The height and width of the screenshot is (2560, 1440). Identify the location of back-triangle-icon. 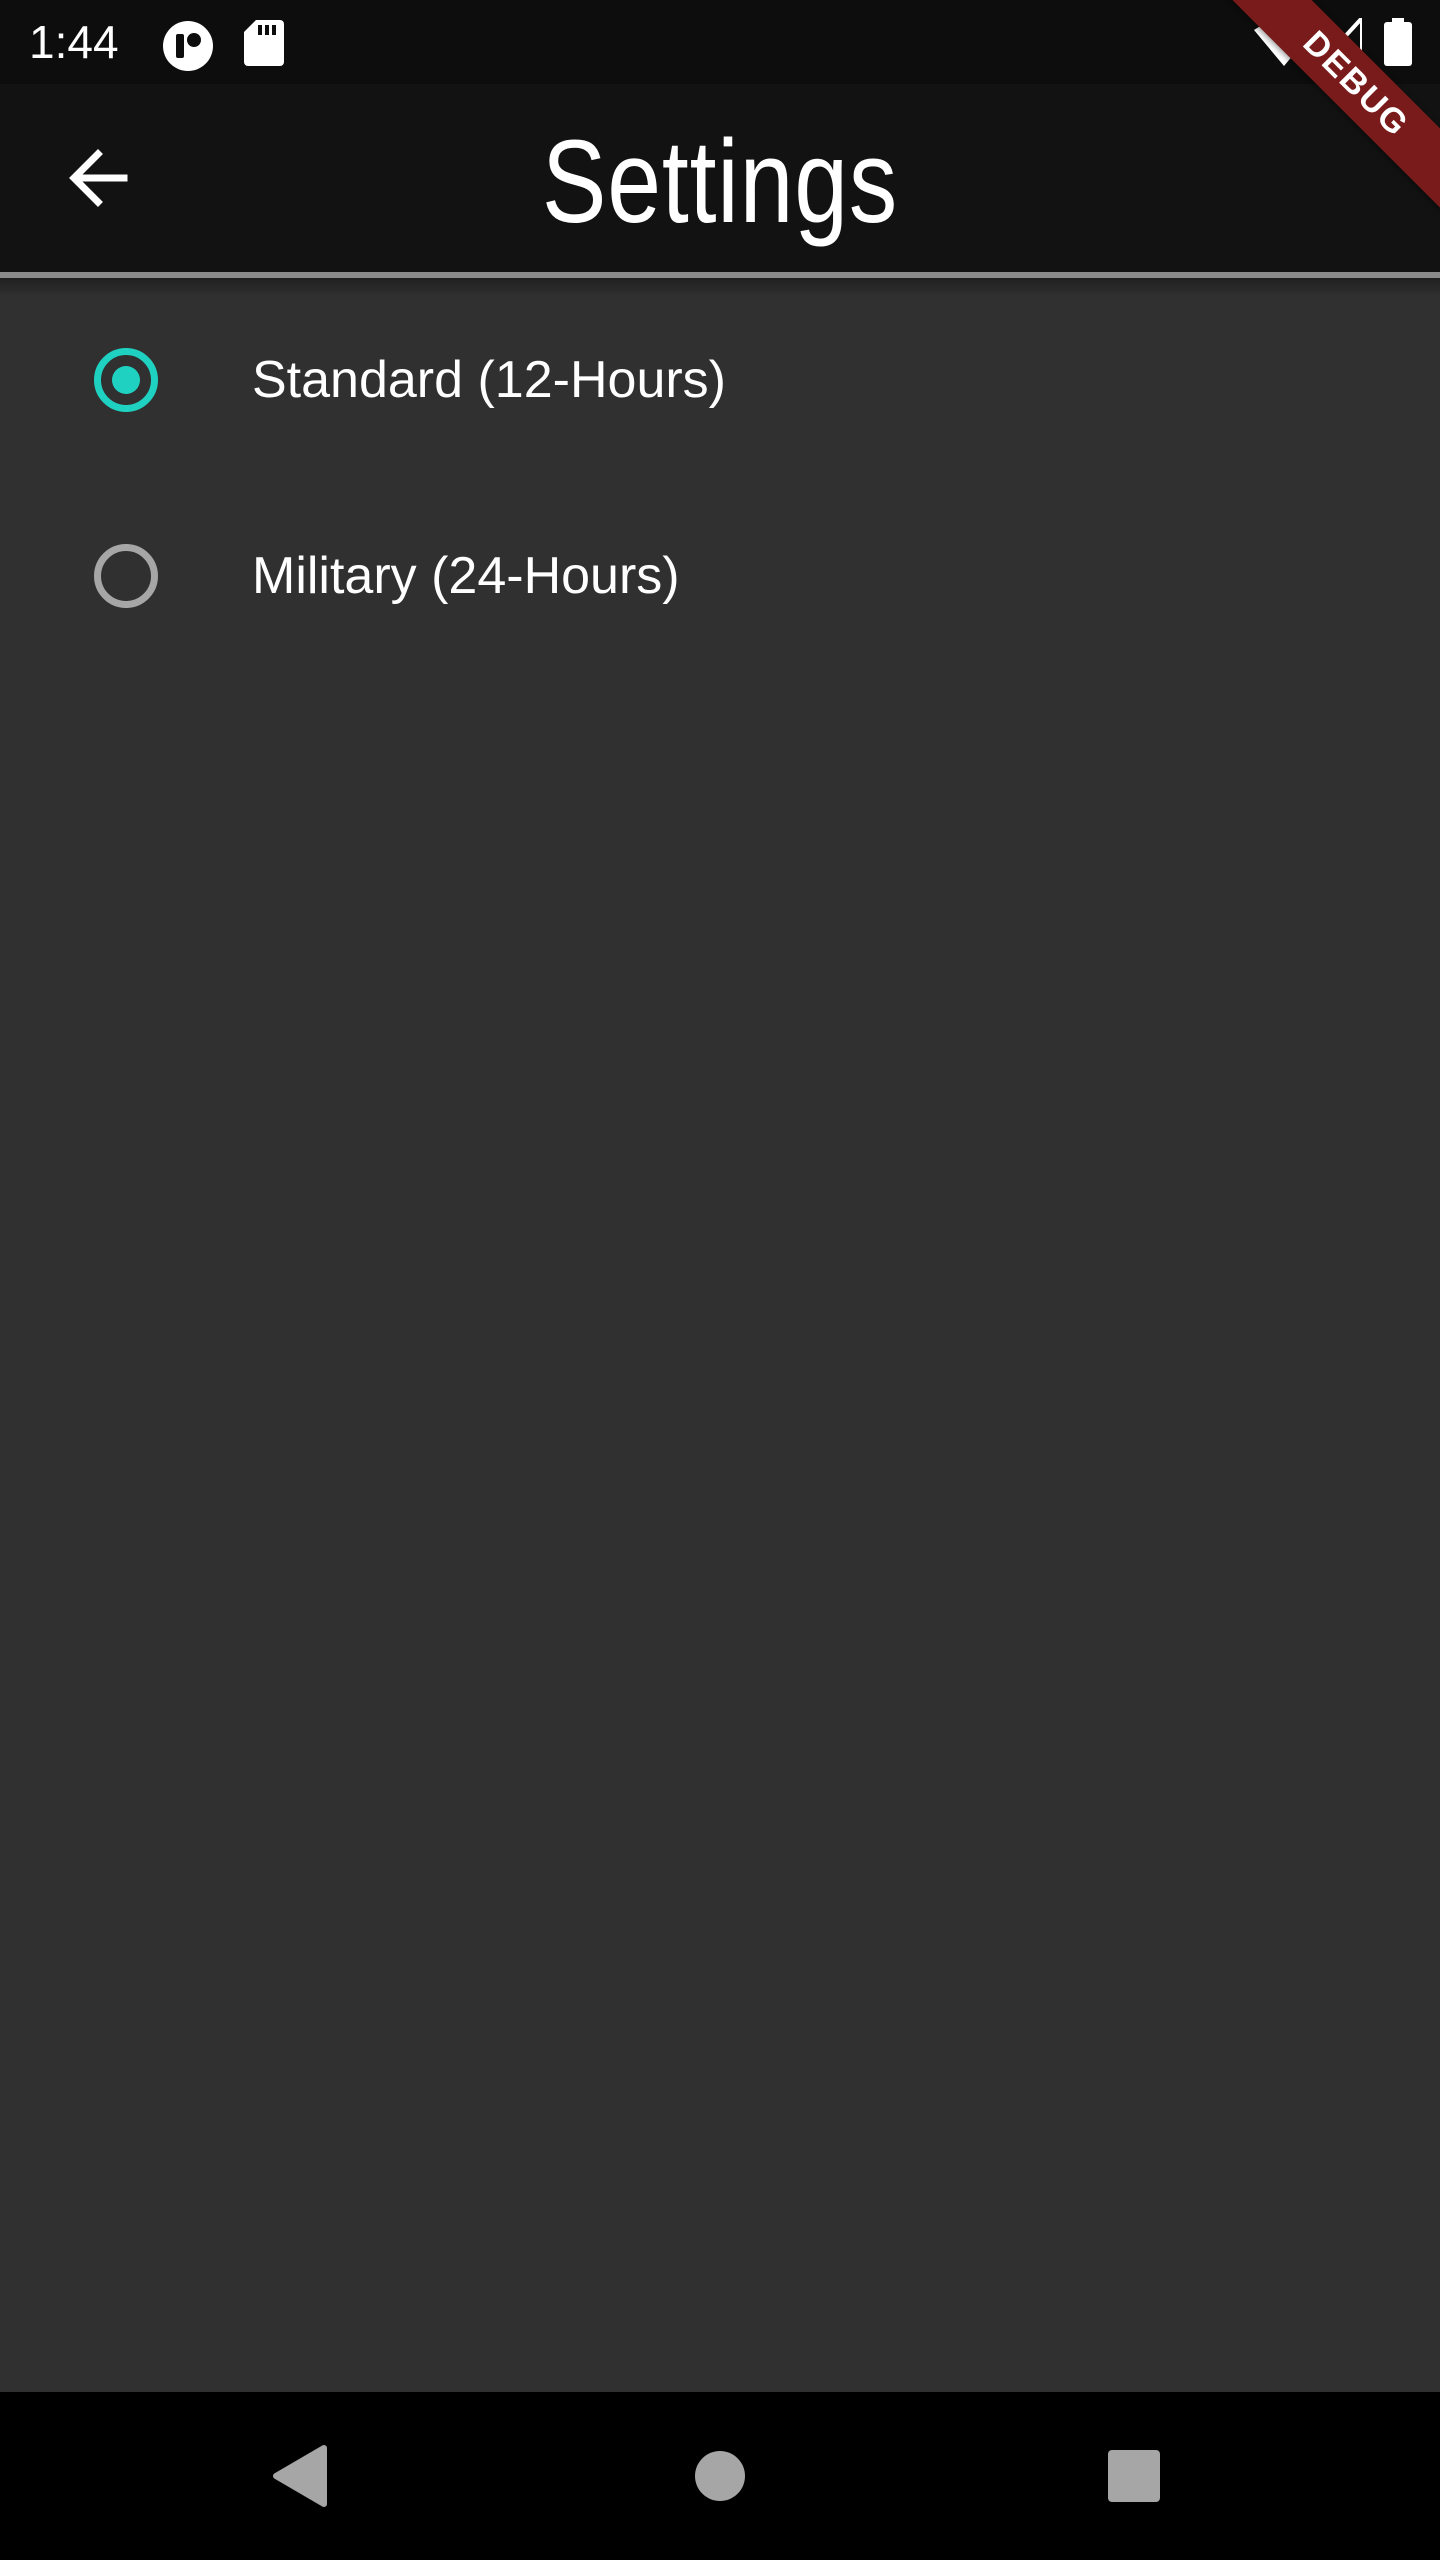
(300, 2476).